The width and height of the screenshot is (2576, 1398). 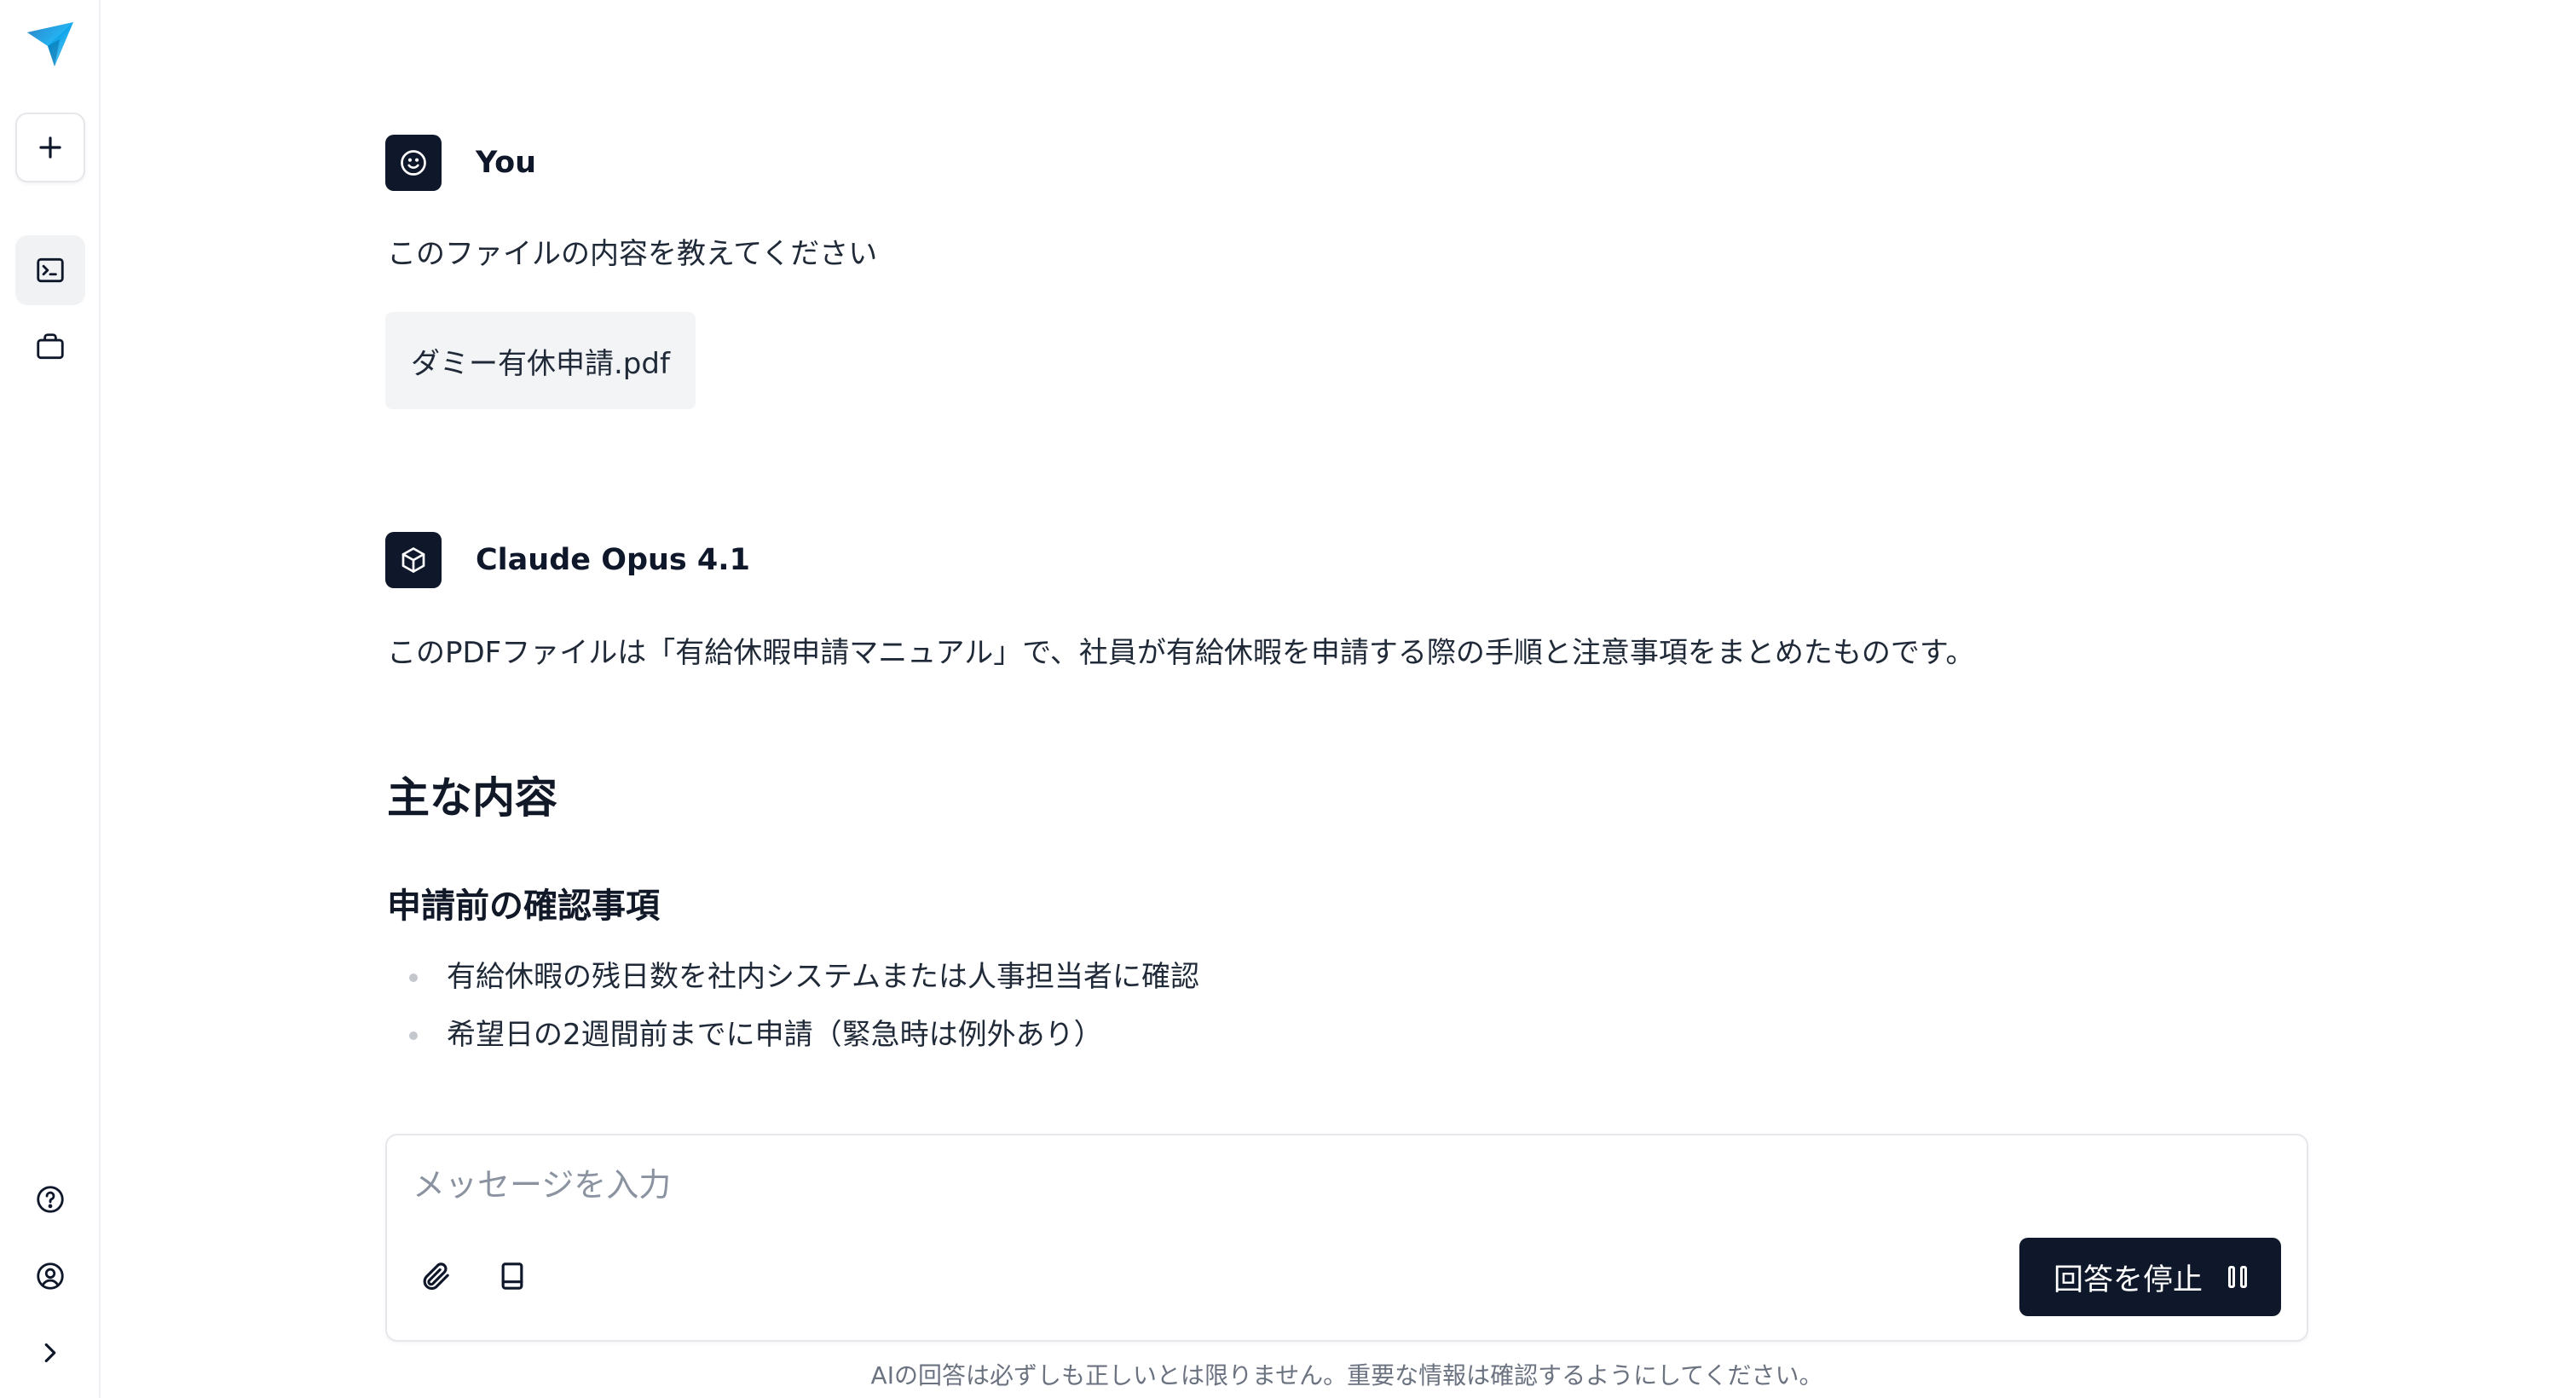 I want to click on assistant-sender-name: Claude Opus 4.1, so click(x=613, y=560).